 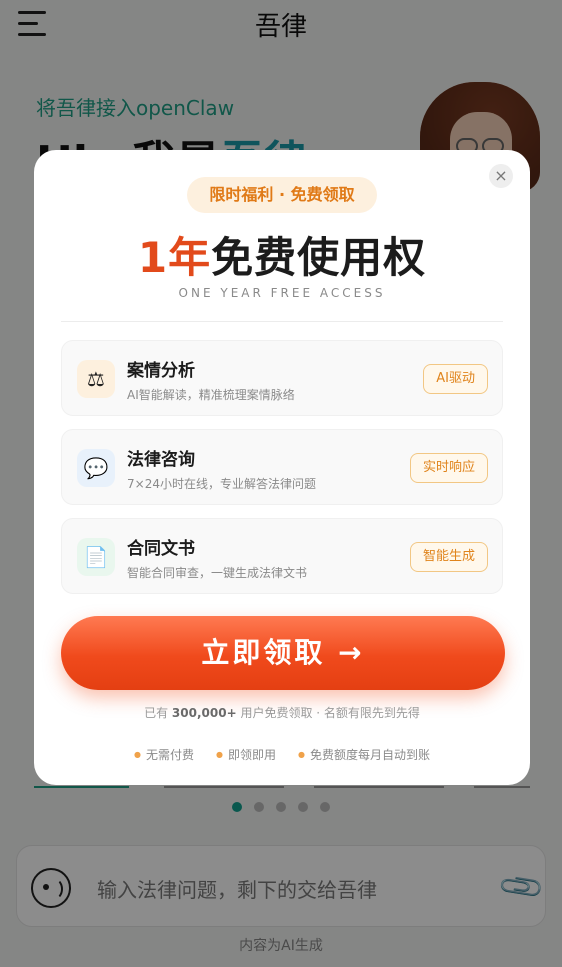 I want to click on claim-prefix: 已有, so click(x=156, y=713).